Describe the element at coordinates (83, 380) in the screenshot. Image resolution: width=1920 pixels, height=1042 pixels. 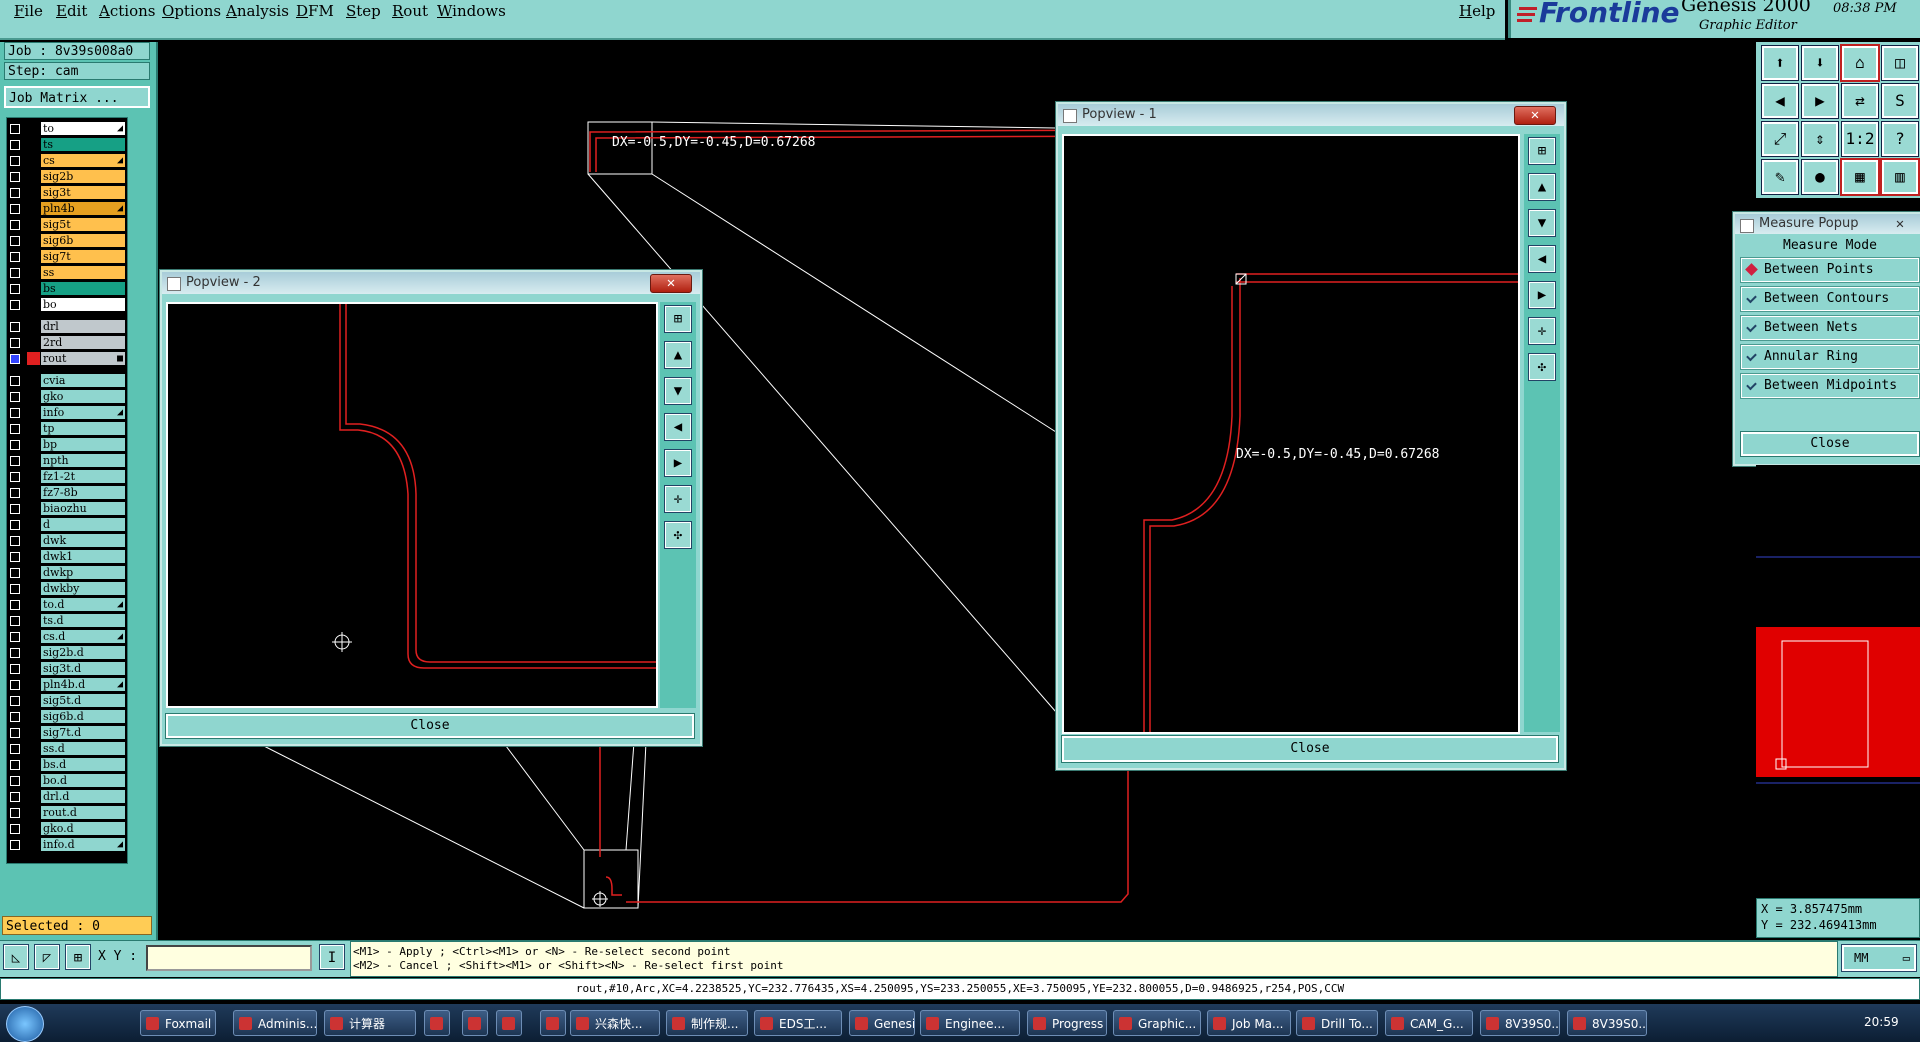
I see `layer-name: cvia` at that location.